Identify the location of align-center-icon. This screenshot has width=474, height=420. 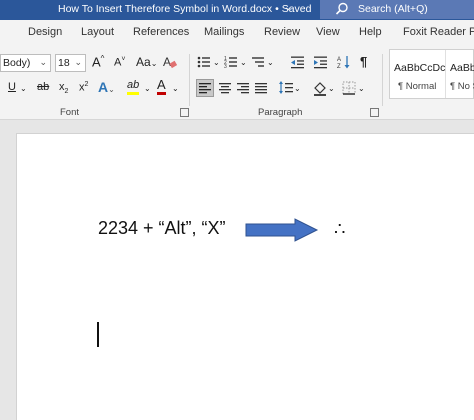
(225, 88).